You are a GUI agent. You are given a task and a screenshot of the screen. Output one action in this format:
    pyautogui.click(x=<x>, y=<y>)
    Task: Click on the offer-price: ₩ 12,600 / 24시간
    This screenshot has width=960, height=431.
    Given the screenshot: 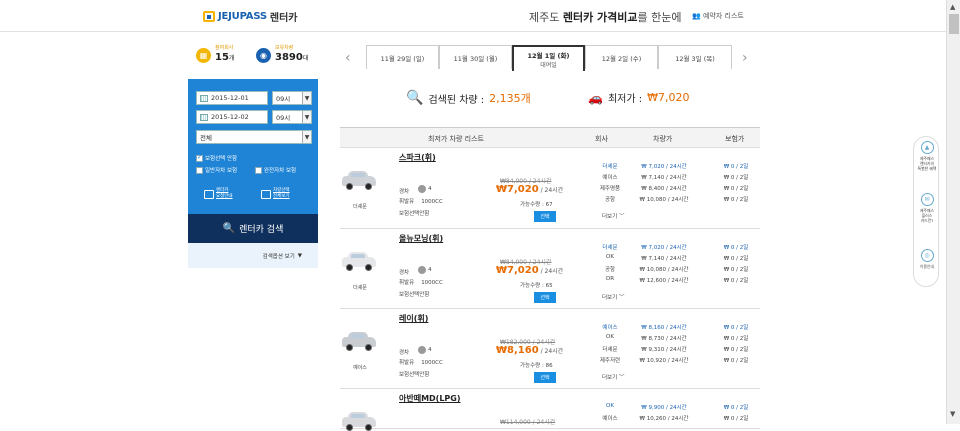 What is the action you would take?
    pyautogui.click(x=664, y=281)
    